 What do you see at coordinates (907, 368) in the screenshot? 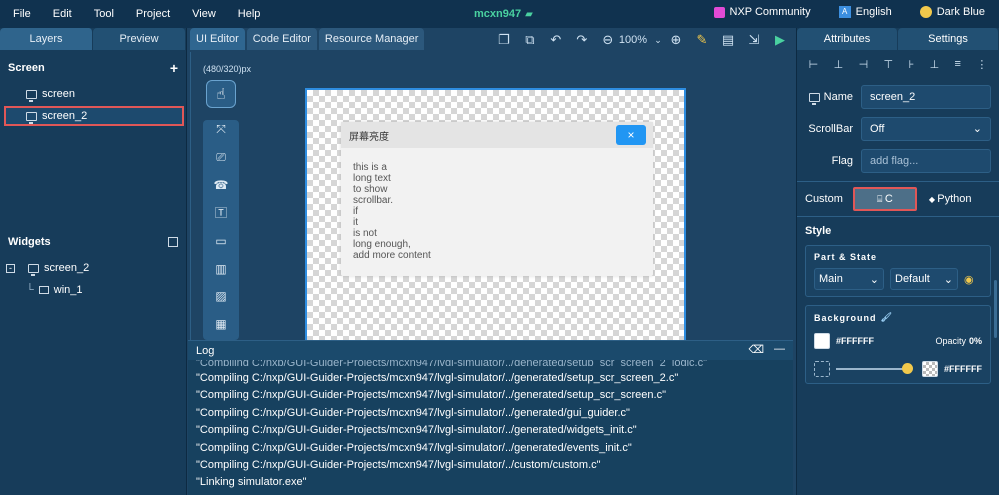
I see `slider-knob` at bounding box center [907, 368].